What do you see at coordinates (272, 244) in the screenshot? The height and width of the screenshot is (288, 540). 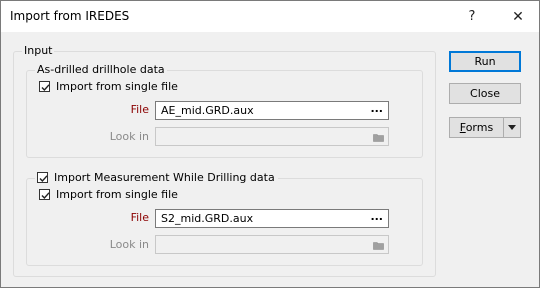 I see `mwd-lookin-input` at bounding box center [272, 244].